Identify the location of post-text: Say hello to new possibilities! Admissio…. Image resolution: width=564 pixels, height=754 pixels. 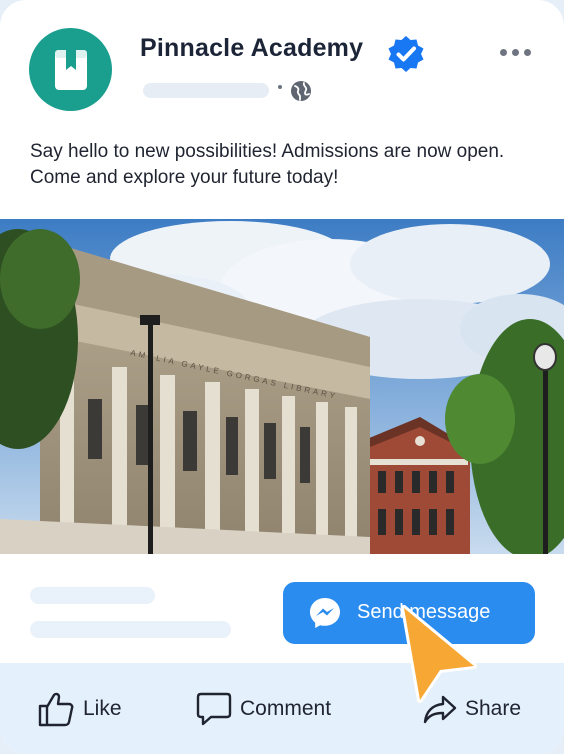
(267, 164).